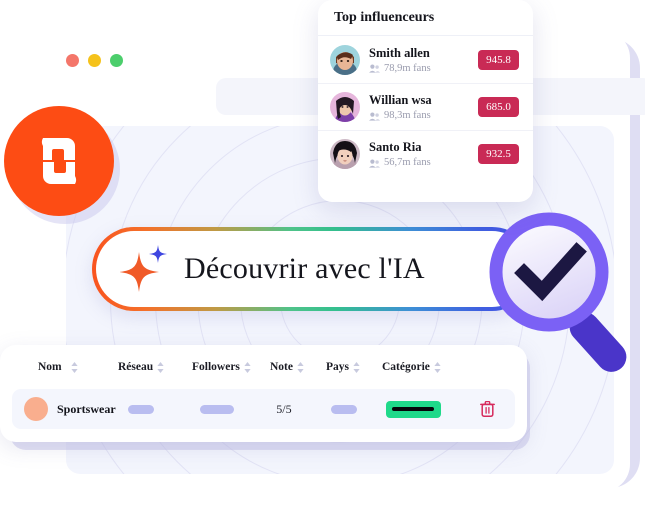  Describe the element at coordinates (216, 367) in the screenshot. I see `column-label: Followers` at that location.